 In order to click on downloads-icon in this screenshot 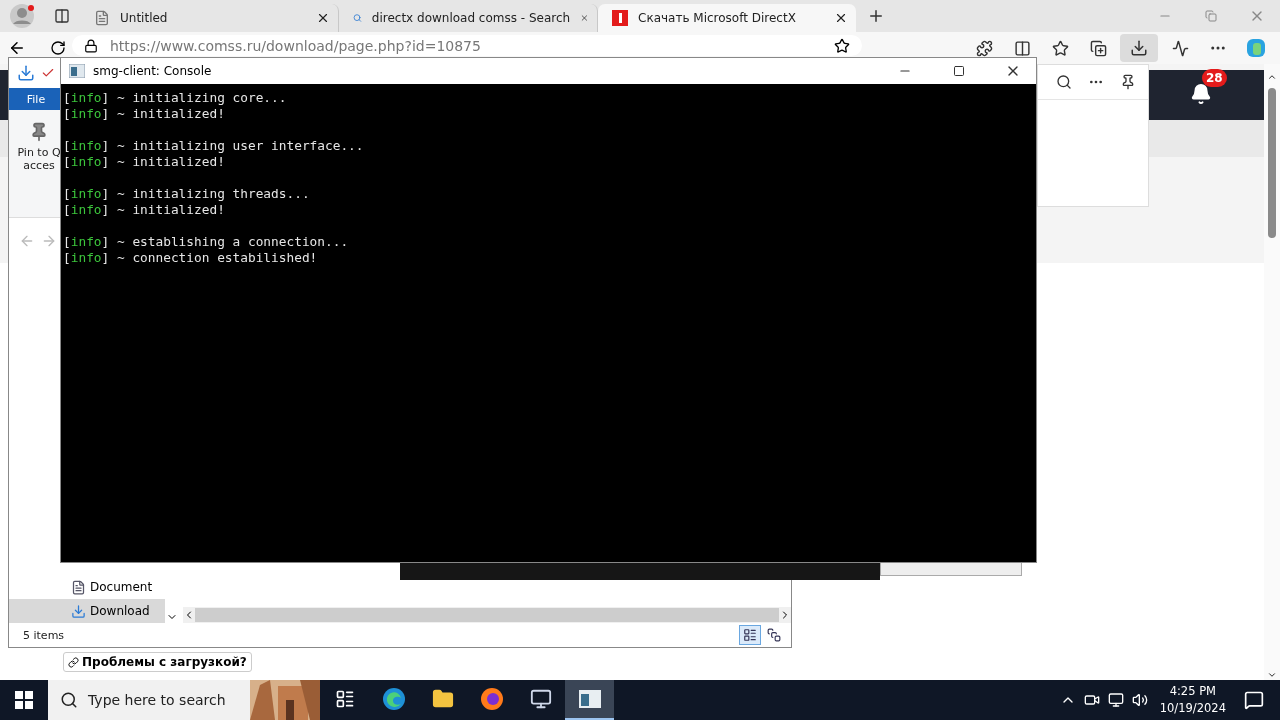, I will do `click(1139, 48)`.